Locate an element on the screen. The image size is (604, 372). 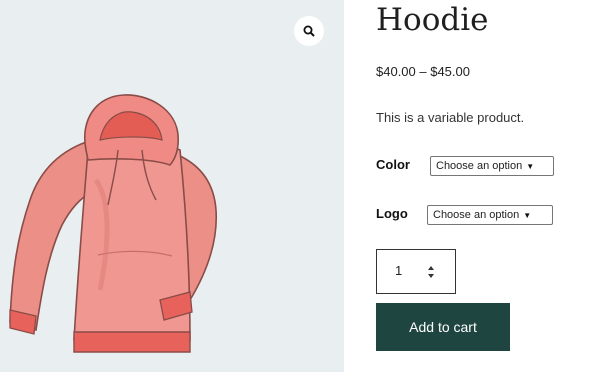
quantity-value: 1 is located at coordinates (398, 270).